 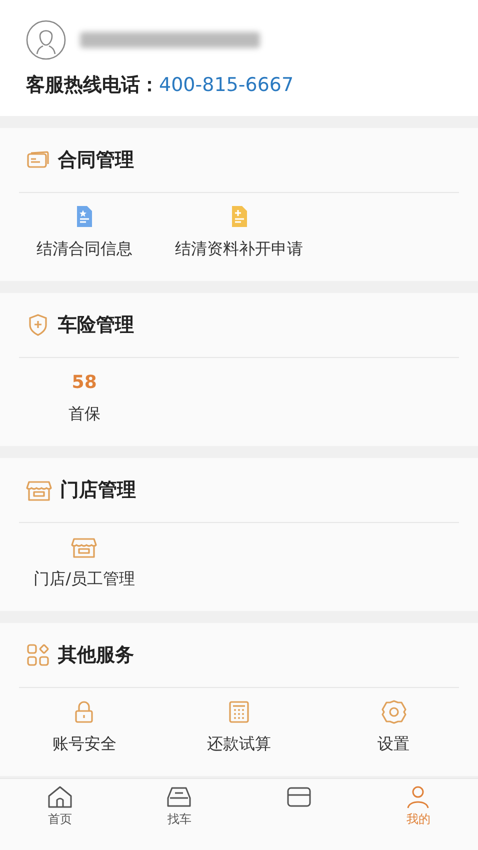 I want to click on menu-item-label: 首保, so click(x=84, y=414).